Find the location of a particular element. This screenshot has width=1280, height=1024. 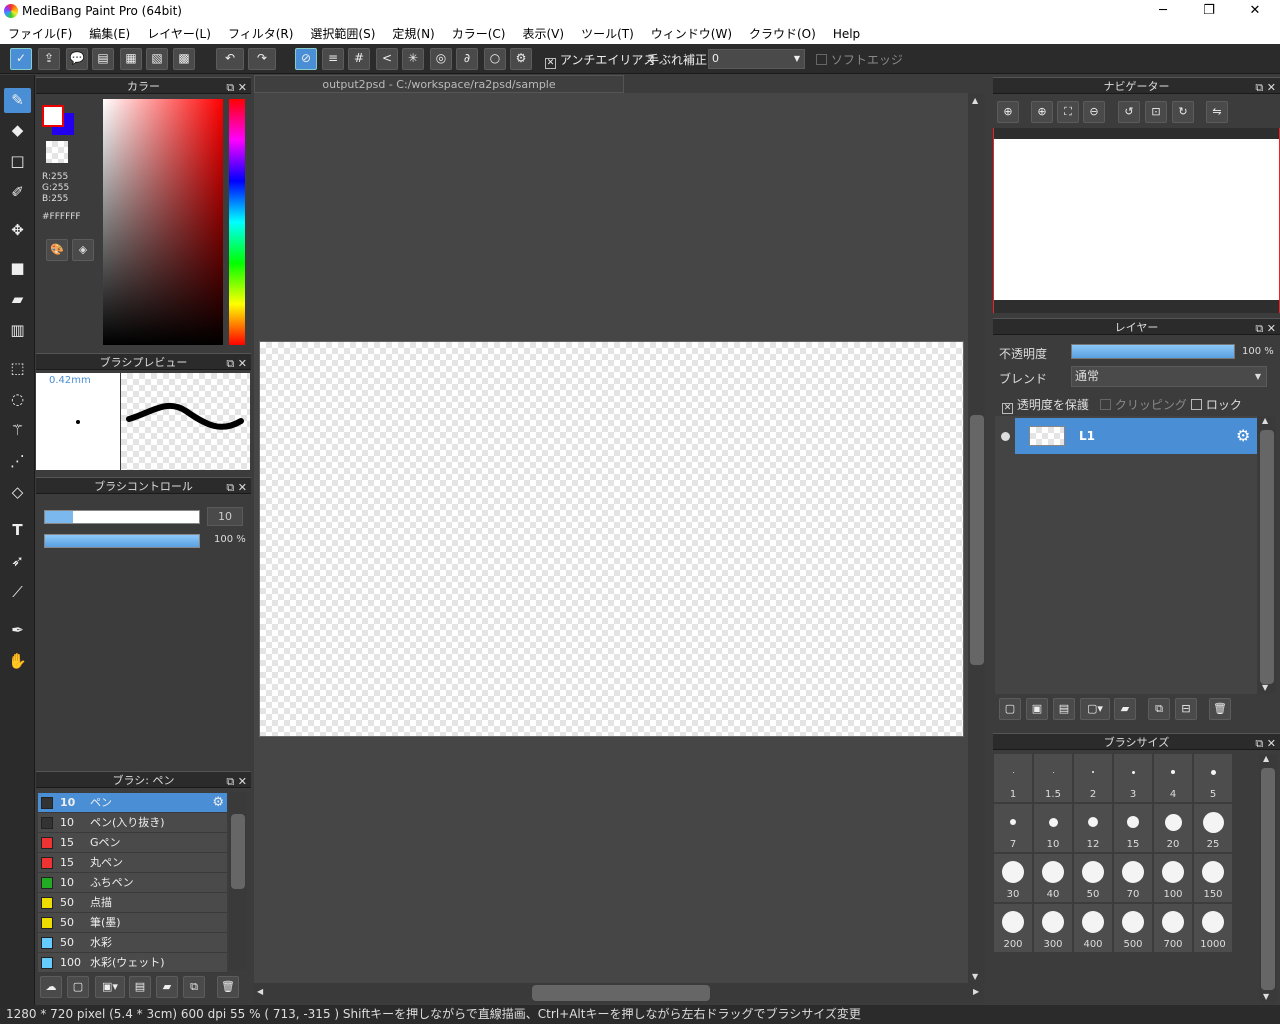

cloud-download-icon: ☁ is located at coordinates (51, 987).